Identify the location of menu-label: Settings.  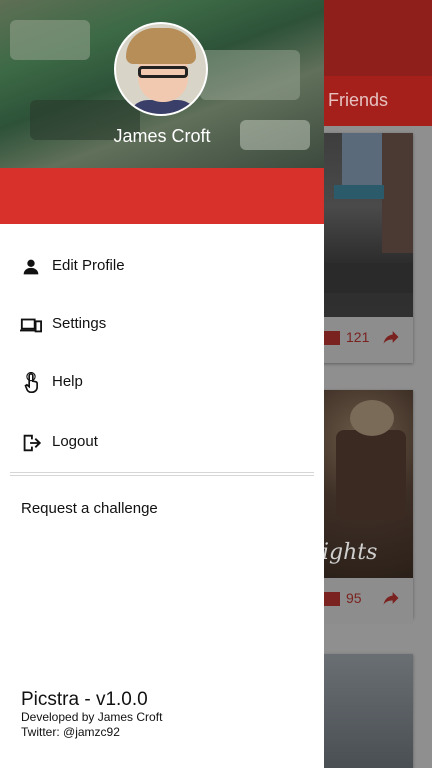
(79, 323).